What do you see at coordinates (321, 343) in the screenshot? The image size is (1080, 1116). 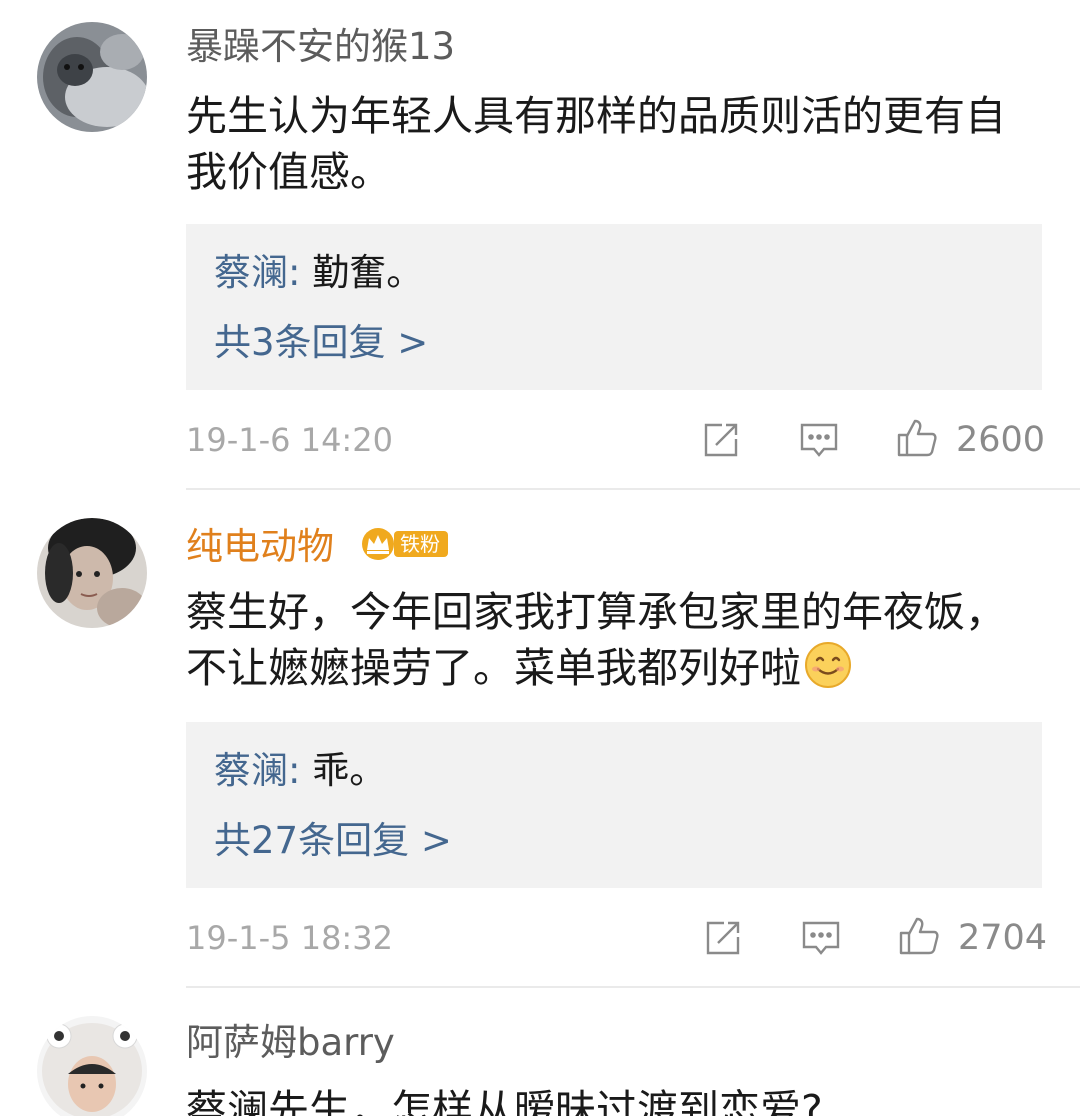 I see `view-replies-link: 共3条回复 >` at bounding box center [321, 343].